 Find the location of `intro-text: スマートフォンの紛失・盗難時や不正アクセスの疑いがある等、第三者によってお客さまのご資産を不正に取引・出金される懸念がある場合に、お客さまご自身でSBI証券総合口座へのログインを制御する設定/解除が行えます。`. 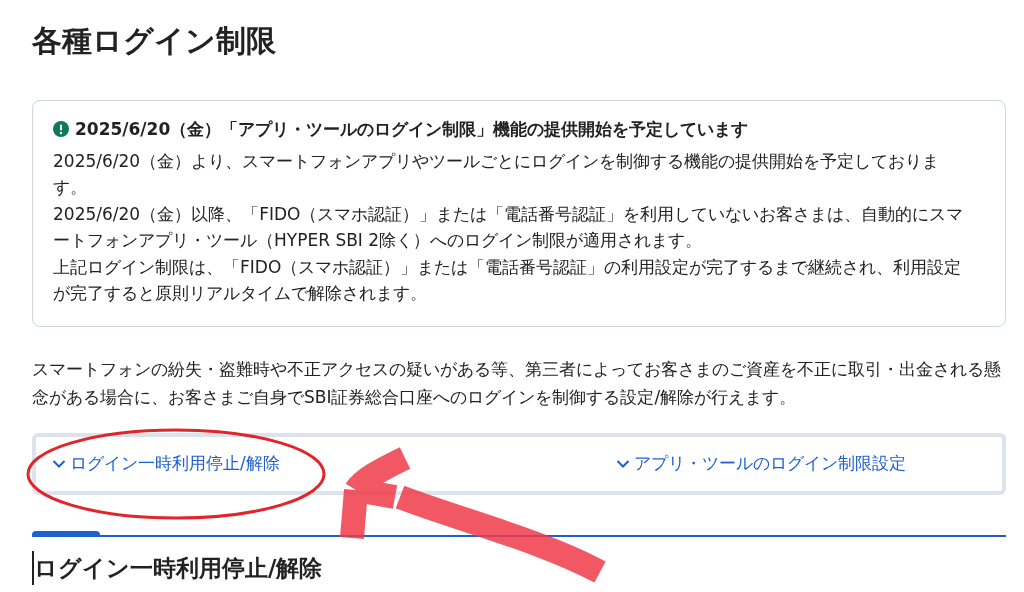

intro-text: スマートフォンの紛失・盗難時や不正アクセスの疑いがある等、第三者によってお客さまのご資産を不正に取引・出金される懸念がある場合に、お客さまご自身でSBI証券総合口座へのログインを制御する設定/解除が行えます。 is located at coordinates (517, 383).